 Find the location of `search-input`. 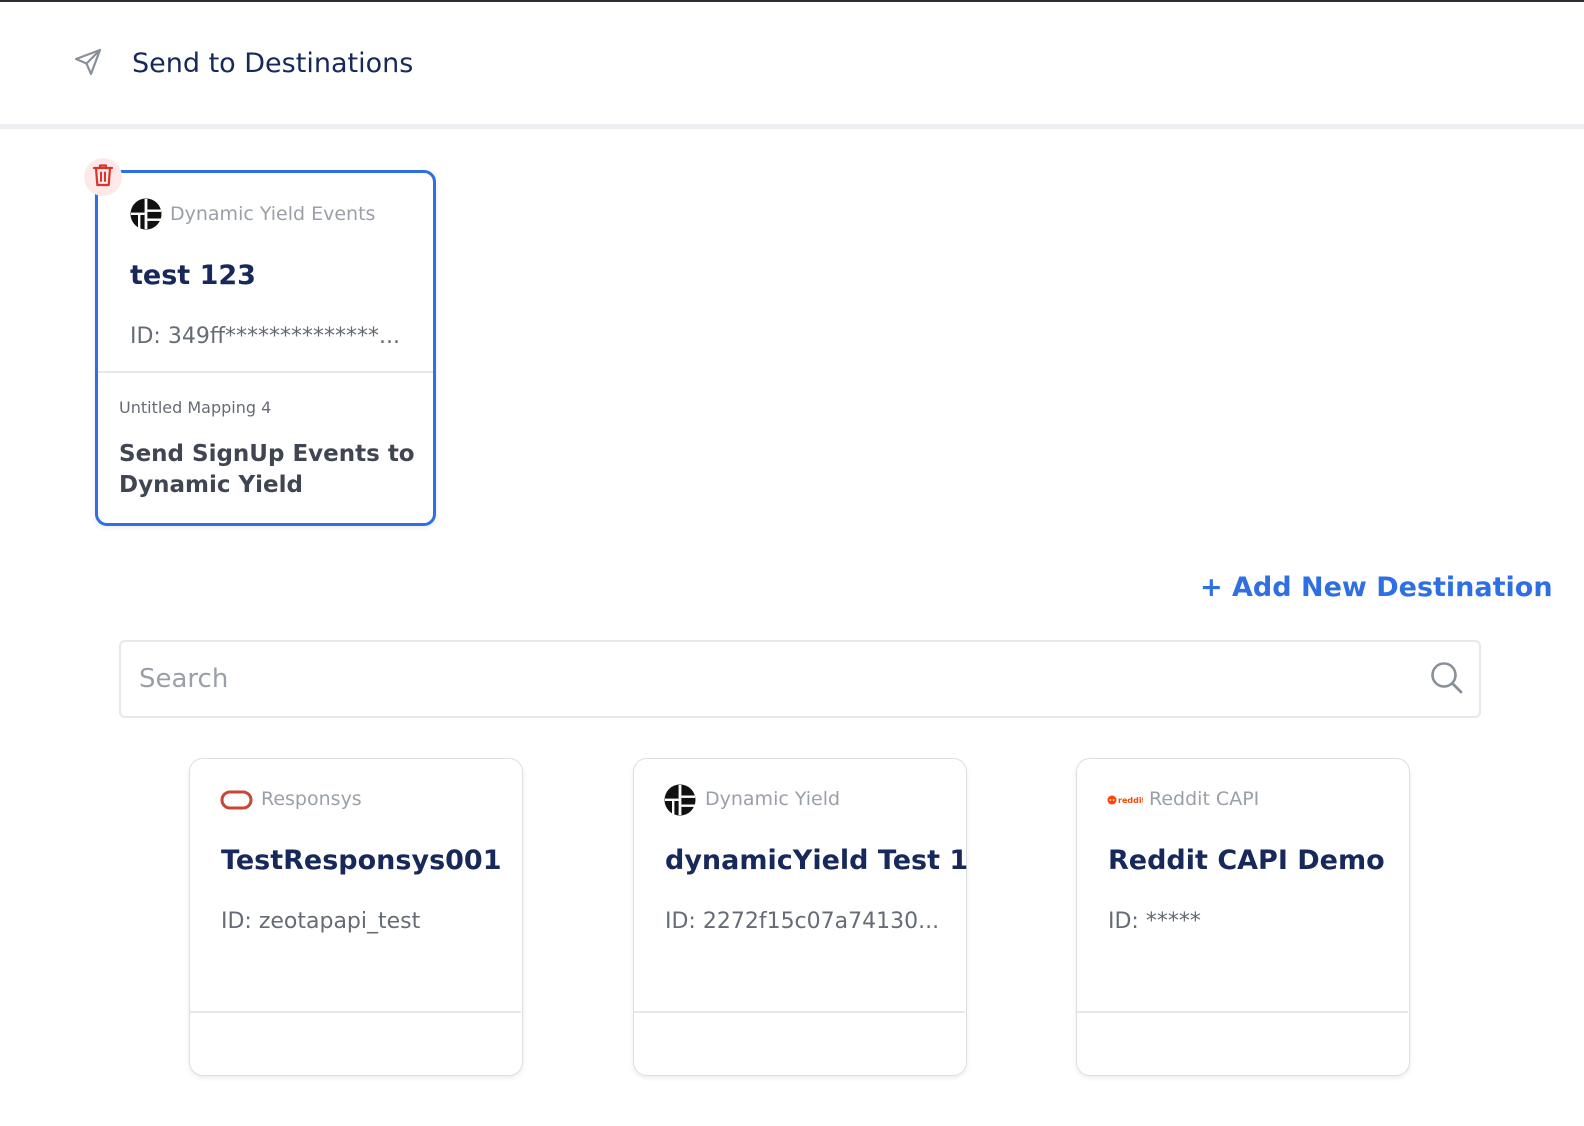

search-input is located at coordinates (767, 679).